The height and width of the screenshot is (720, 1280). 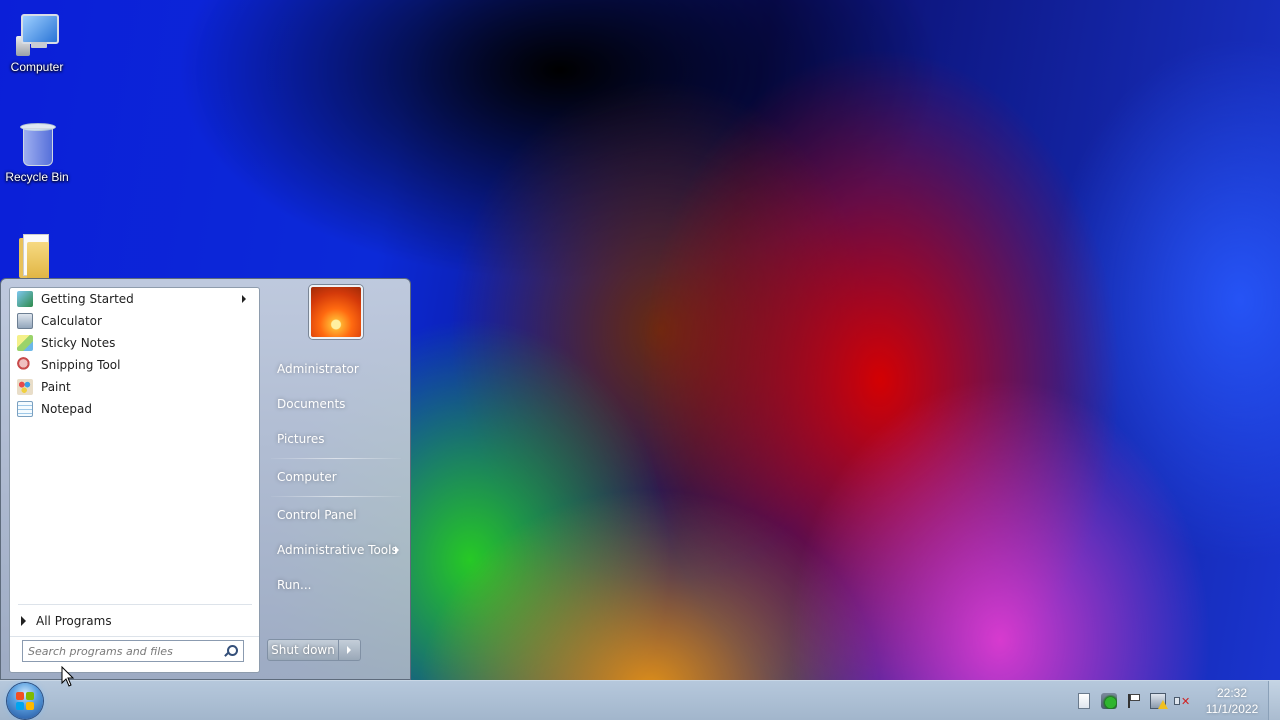 I want to click on program-label: Snipping Tool, so click(x=81, y=365).